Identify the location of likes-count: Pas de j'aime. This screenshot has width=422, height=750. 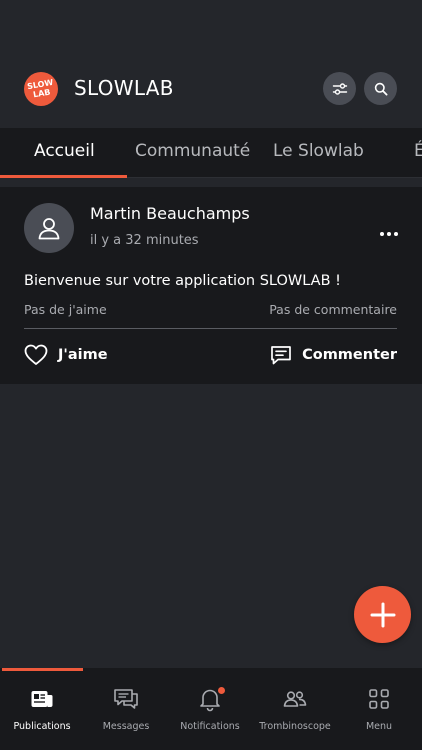
(65, 309).